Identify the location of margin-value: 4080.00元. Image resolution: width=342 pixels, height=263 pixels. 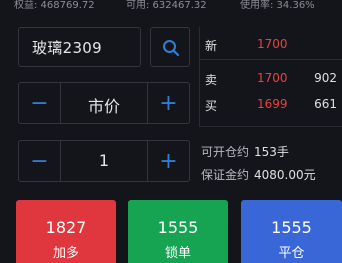
(285, 175).